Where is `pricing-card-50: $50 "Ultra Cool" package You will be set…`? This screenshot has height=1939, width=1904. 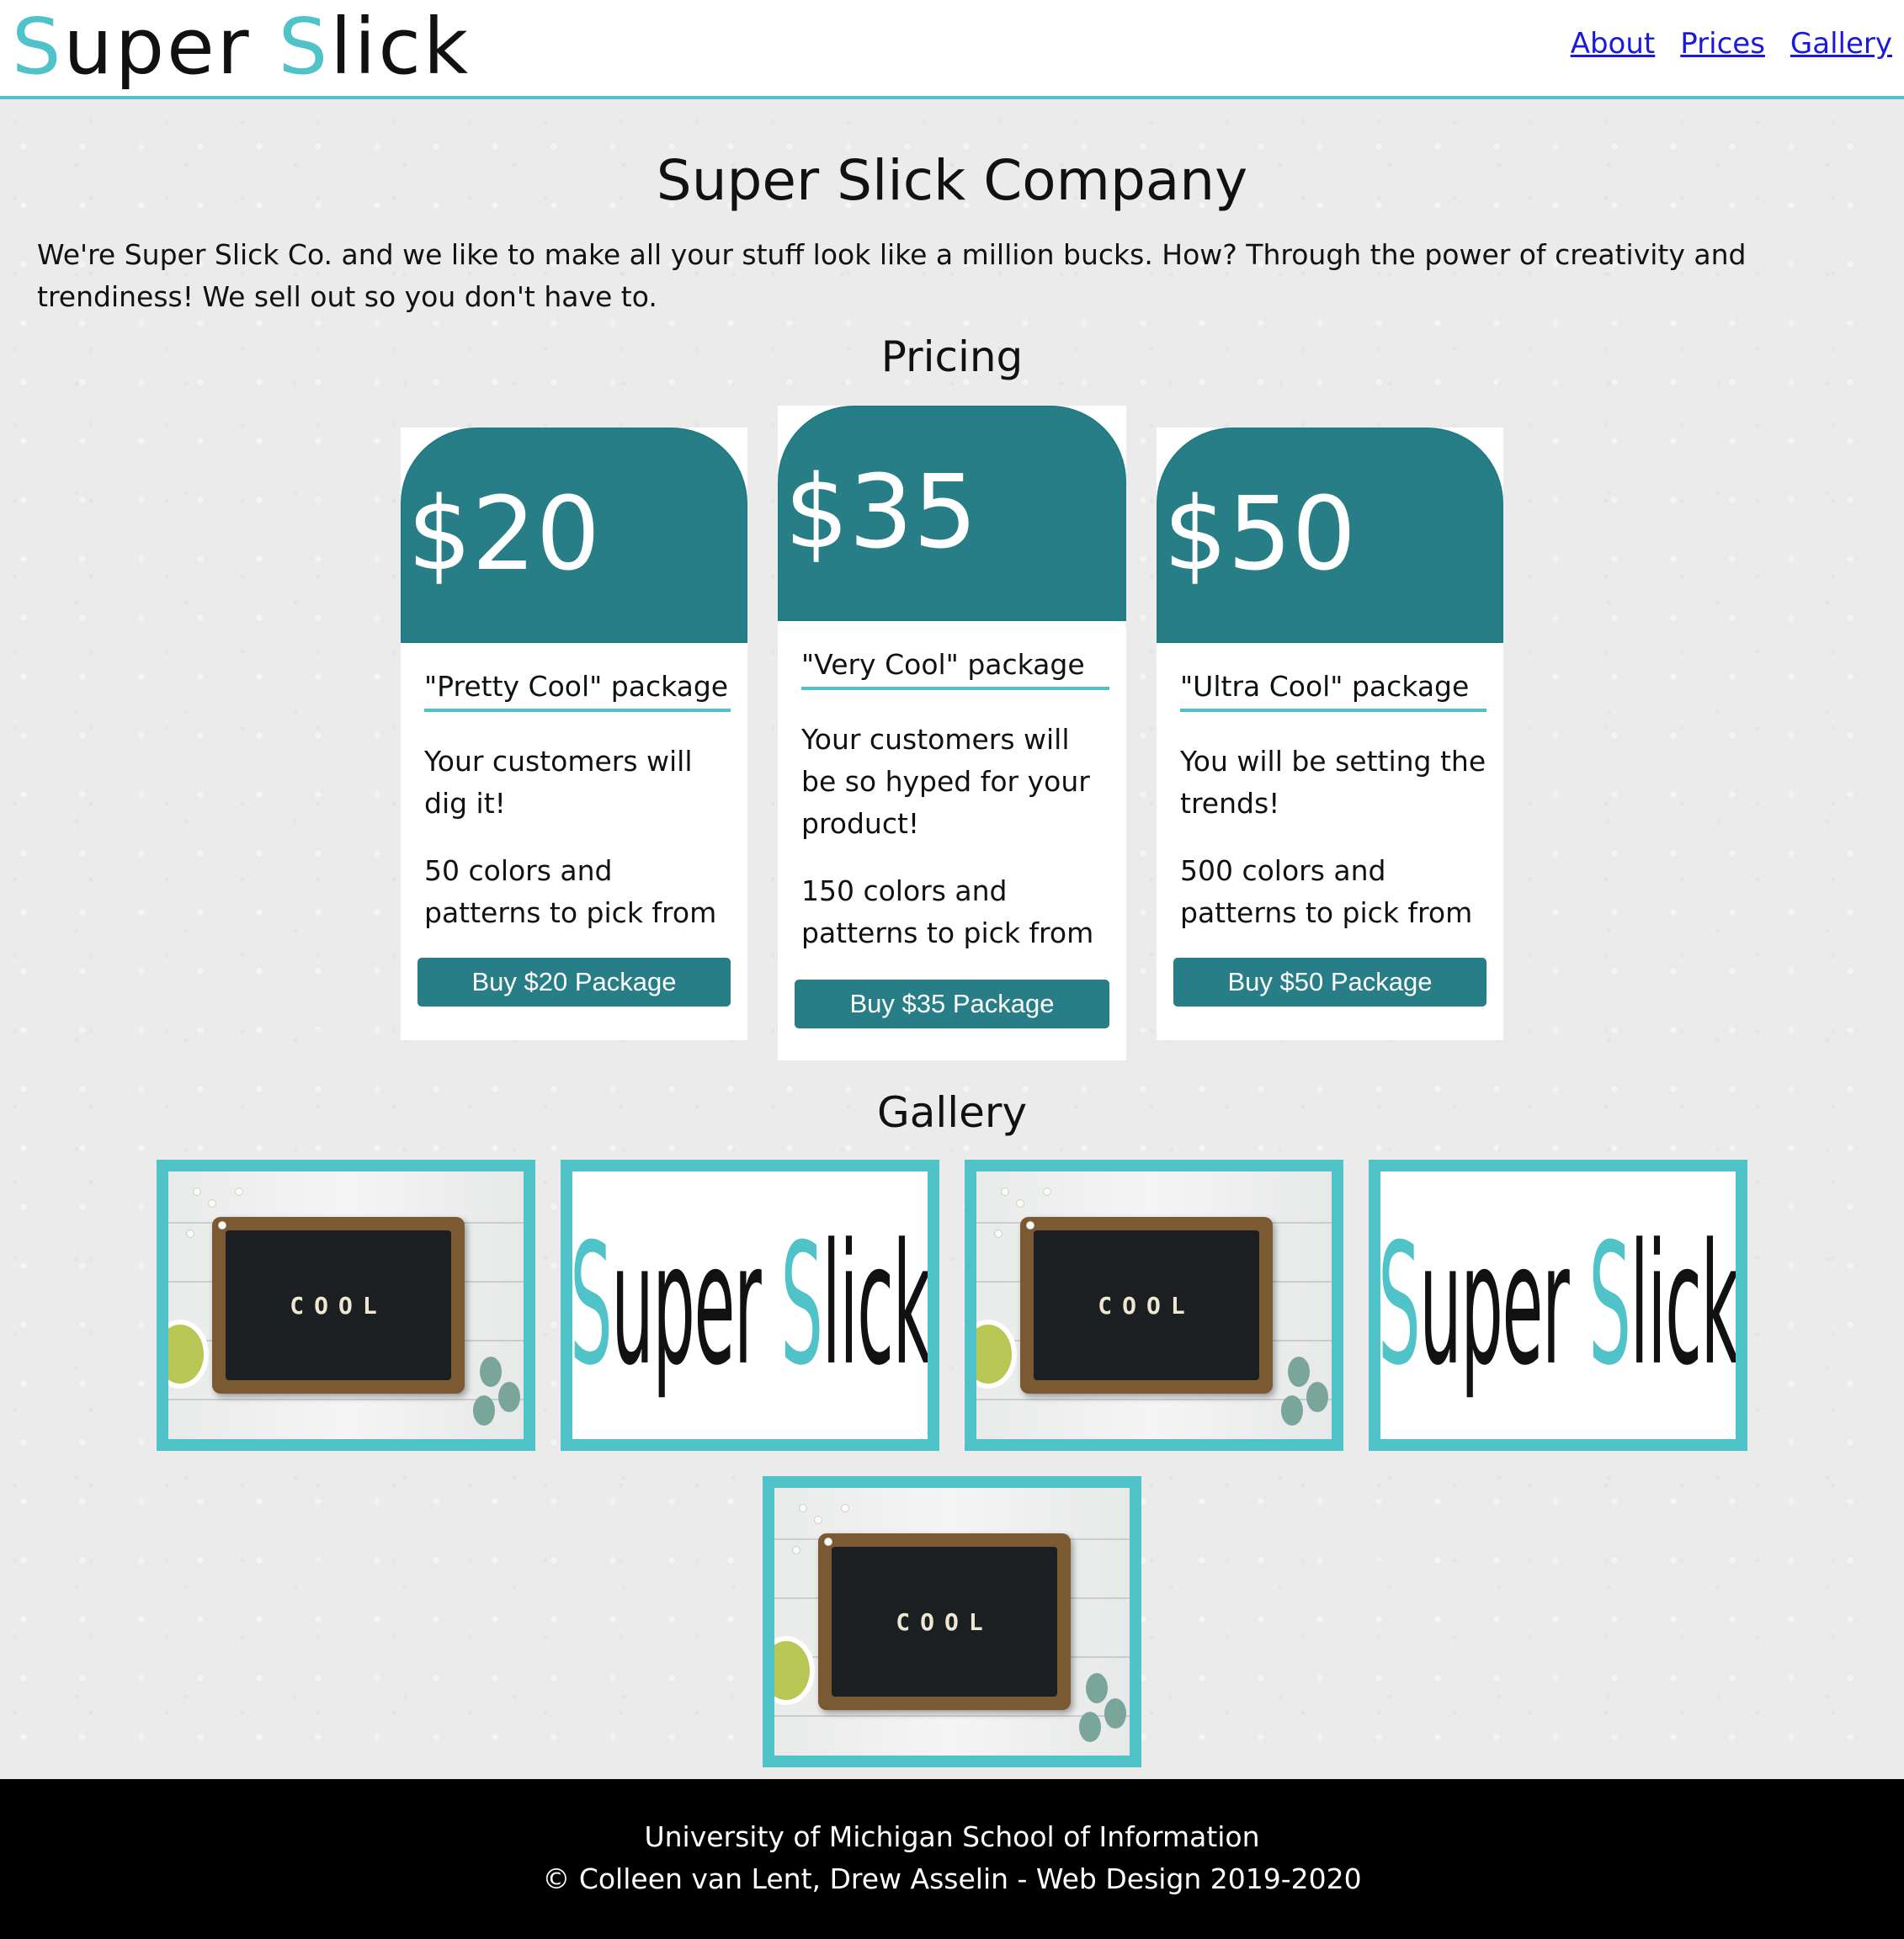
pricing-card-50: $50 "Ultra Cool" package You will be set… is located at coordinates (1330, 734).